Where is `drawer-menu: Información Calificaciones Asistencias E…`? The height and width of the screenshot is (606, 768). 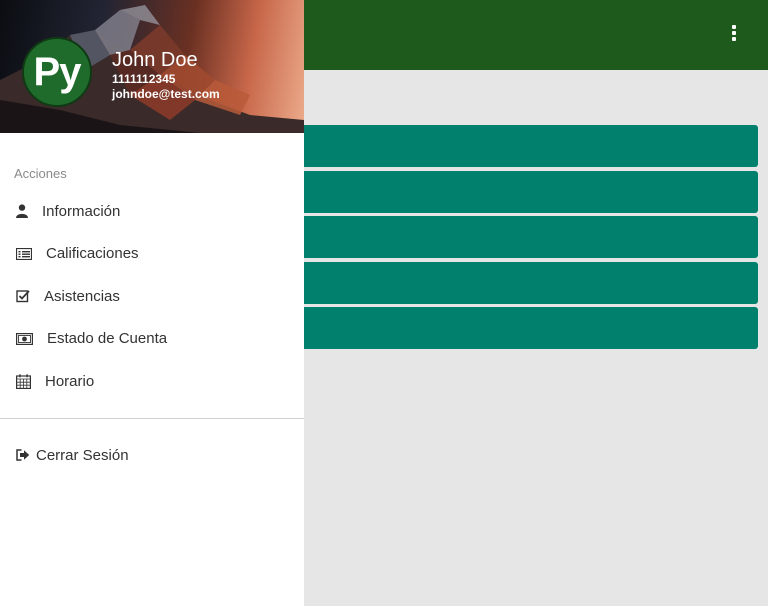
drawer-menu: Información Calificaciones Asistencias E… is located at coordinates (152, 296).